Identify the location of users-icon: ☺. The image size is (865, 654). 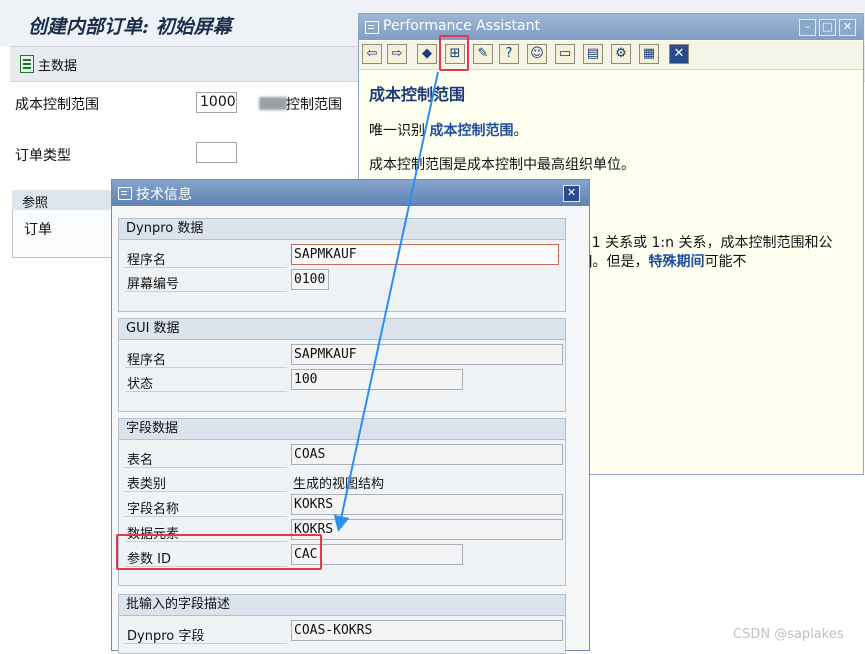
(537, 54).